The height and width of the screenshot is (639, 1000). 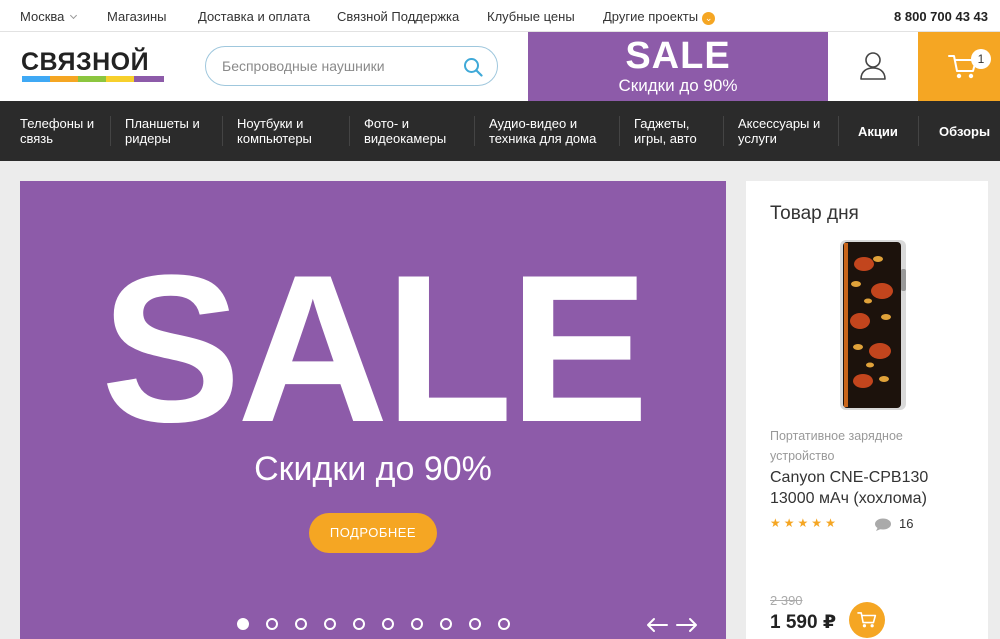 I want to click on nav-item-laptops: Ноутбуки и компьютеры, so click(x=274, y=131).